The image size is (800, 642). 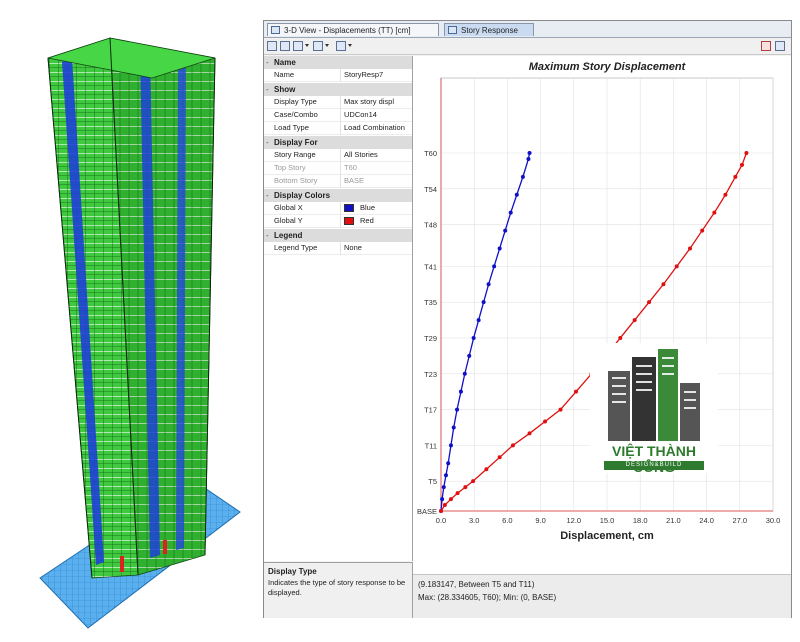 I want to click on x-tick-label: 12.0, so click(x=573, y=520).